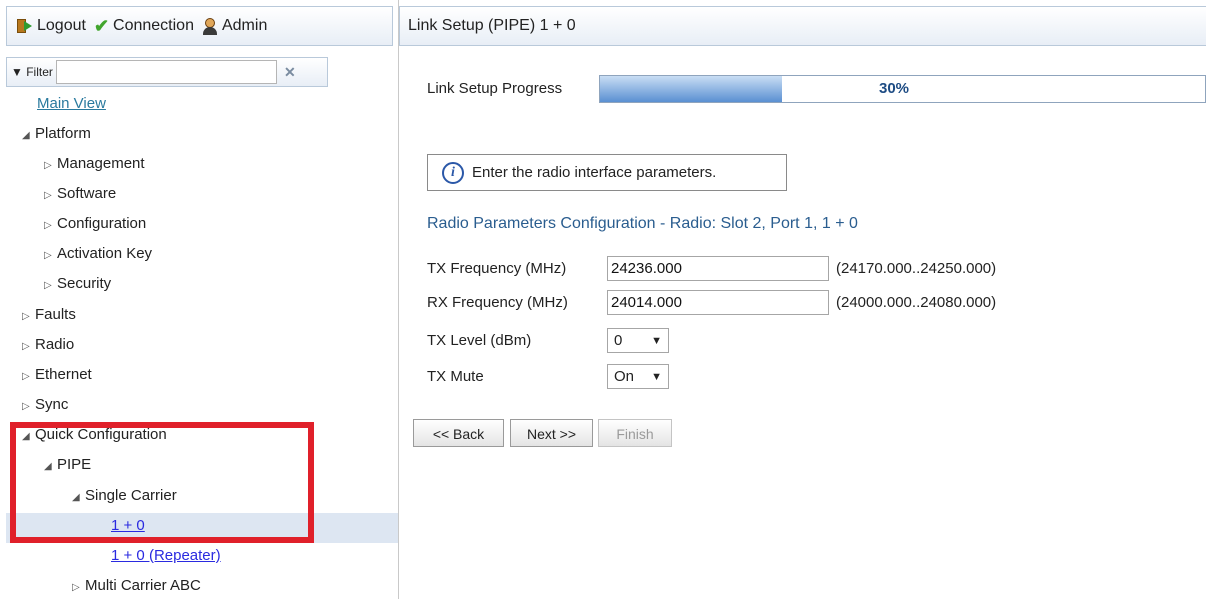 The height and width of the screenshot is (599, 1206). Describe the element at coordinates (916, 268) in the screenshot. I see `tx-frequency-range: (24170.000..24250.000)` at that location.